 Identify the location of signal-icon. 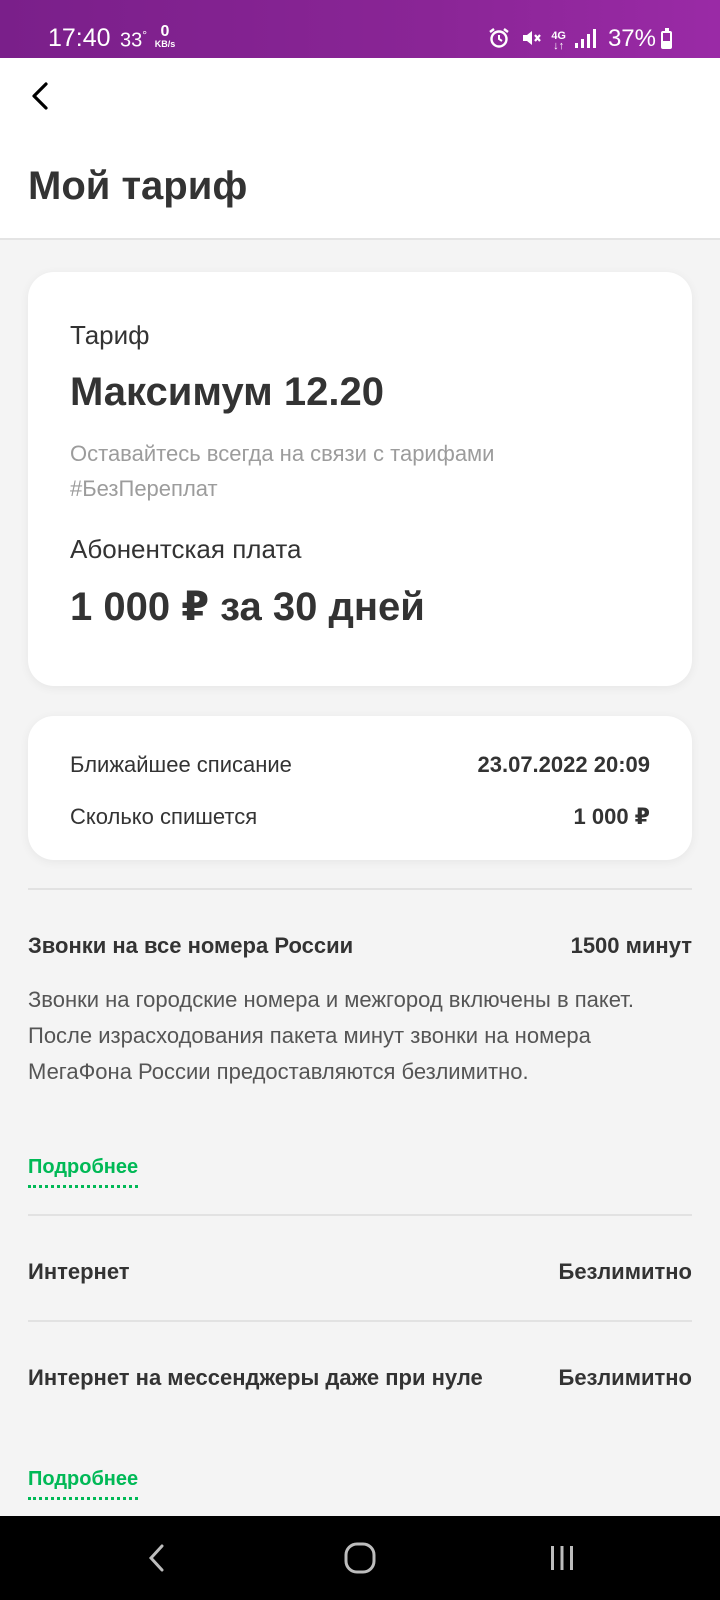
(585, 40).